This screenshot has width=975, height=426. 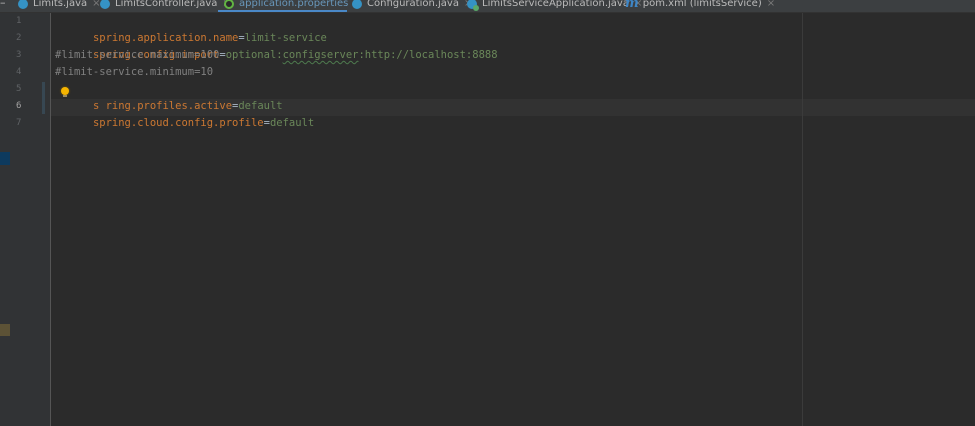 I want to click on code-line-3: #limit-service.maximum=100, so click(x=137, y=55).